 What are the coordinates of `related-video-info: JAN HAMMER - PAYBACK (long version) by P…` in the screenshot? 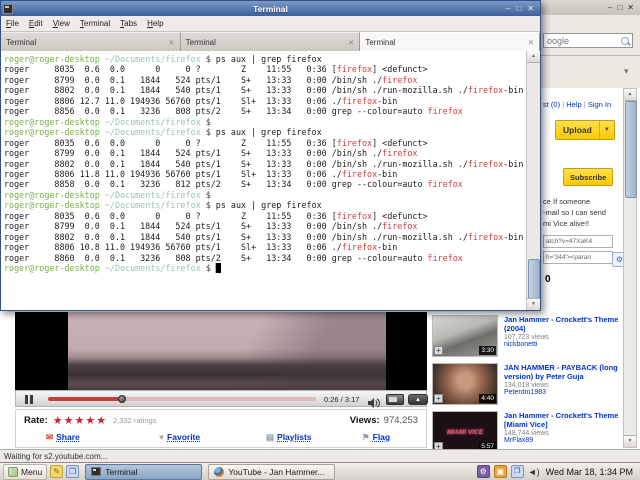 It's located at (562, 379).